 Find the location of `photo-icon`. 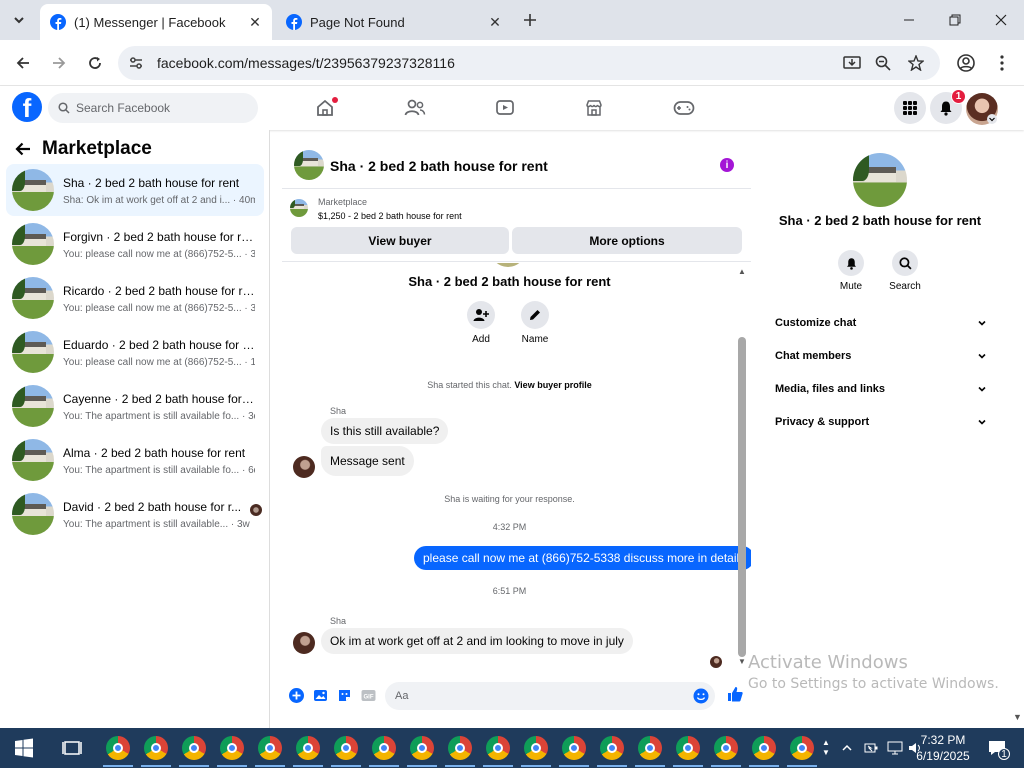

photo-icon is located at coordinates (320, 695).